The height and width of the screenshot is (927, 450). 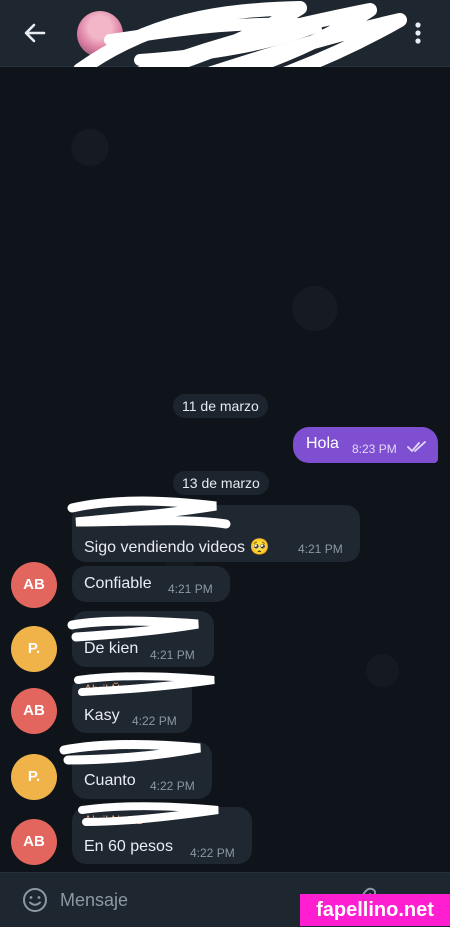 What do you see at coordinates (374, 449) in the screenshot?
I see `message-time: 8:23 PM` at bounding box center [374, 449].